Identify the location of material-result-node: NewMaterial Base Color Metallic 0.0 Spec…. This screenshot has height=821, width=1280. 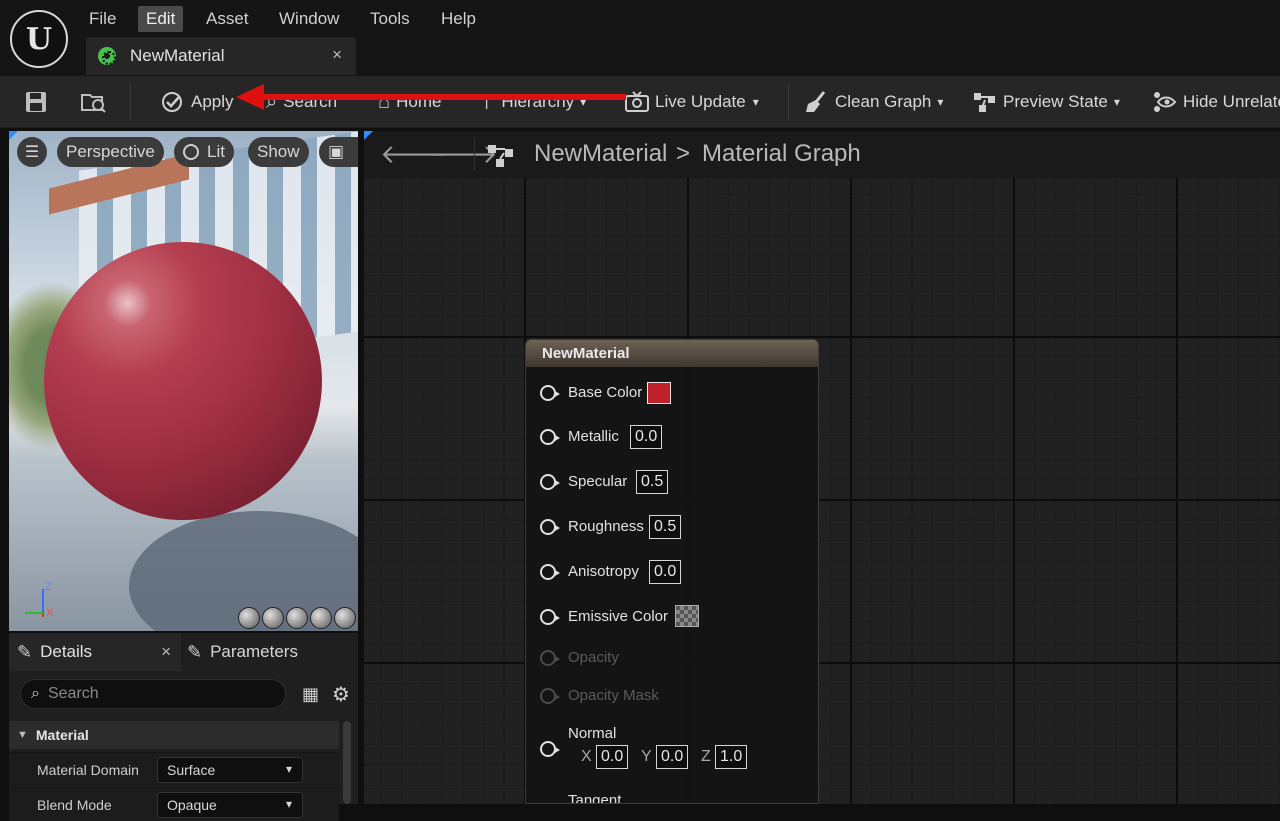
(672, 571).